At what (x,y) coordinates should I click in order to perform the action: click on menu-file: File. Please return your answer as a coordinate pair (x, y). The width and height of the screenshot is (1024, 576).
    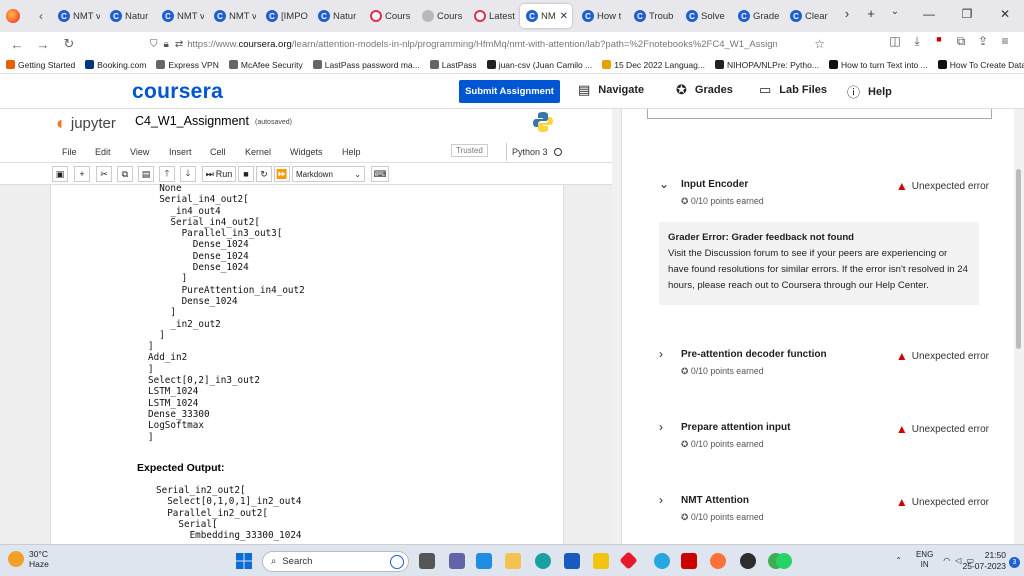
    Looking at the image, I should click on (69, 152).